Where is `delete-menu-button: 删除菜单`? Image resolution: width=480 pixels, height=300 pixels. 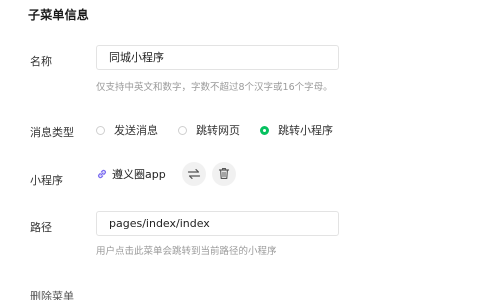
delete-menu-button: 删除菜单 is located at coordinates (52, 294).